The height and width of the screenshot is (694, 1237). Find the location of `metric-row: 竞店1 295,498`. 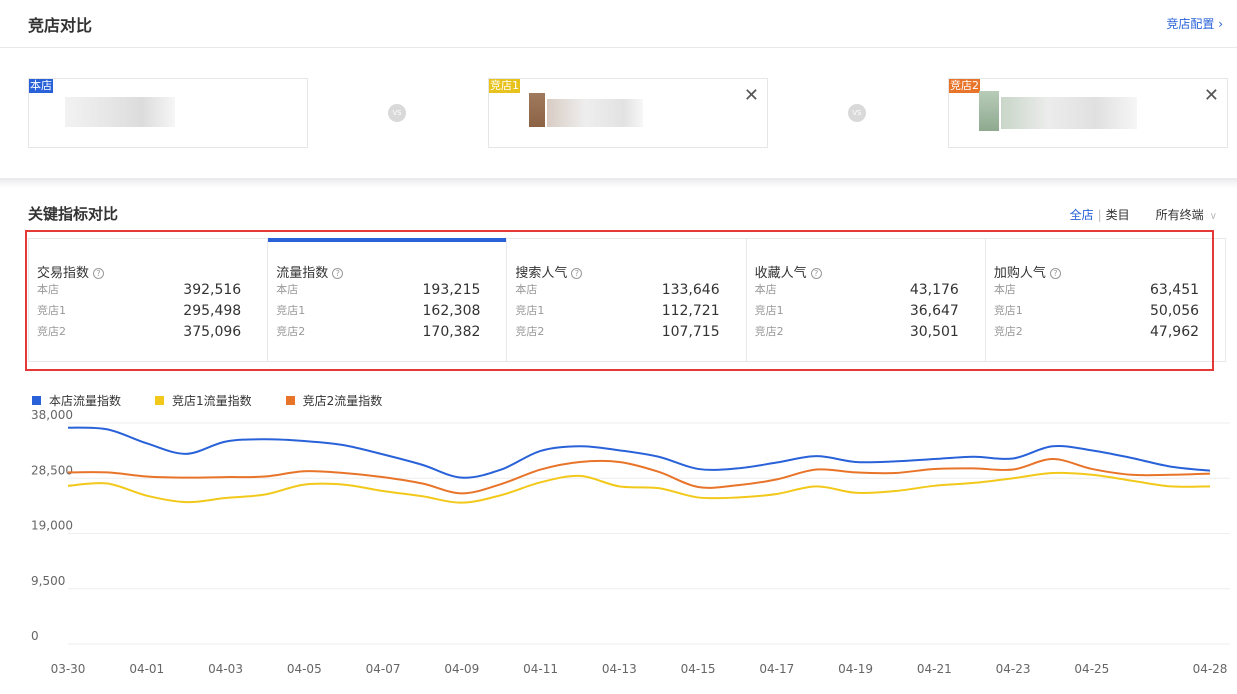

metric-row: 竞店1 295,498 is located at coordinates (139, 310).